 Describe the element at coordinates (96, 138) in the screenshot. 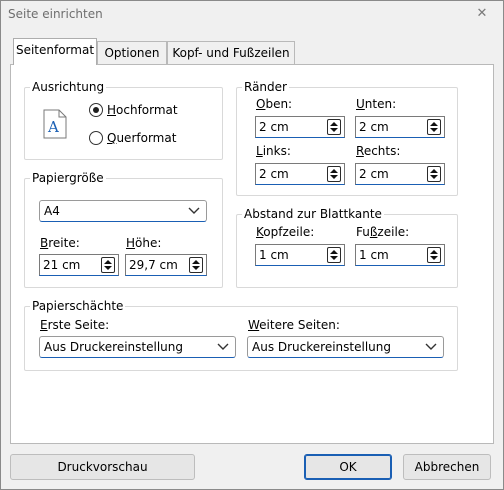

I see `landscape-radio` at that location.